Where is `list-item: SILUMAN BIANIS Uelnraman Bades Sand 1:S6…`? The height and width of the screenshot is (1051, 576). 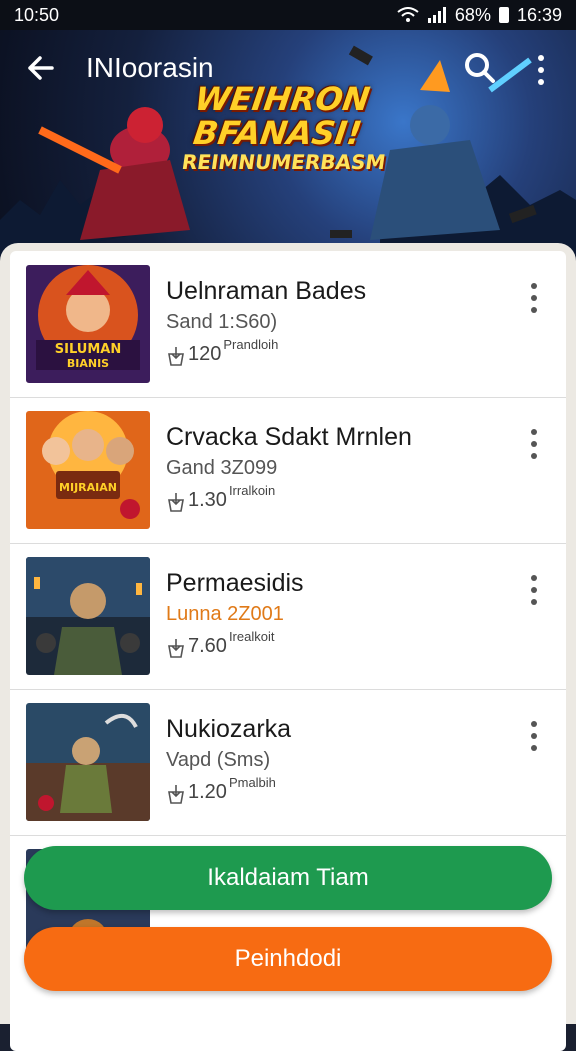
list-item: SILUMAN BIANIS Uelnraman Bades Sand 1:S6… is located at coordinates (288, 324).